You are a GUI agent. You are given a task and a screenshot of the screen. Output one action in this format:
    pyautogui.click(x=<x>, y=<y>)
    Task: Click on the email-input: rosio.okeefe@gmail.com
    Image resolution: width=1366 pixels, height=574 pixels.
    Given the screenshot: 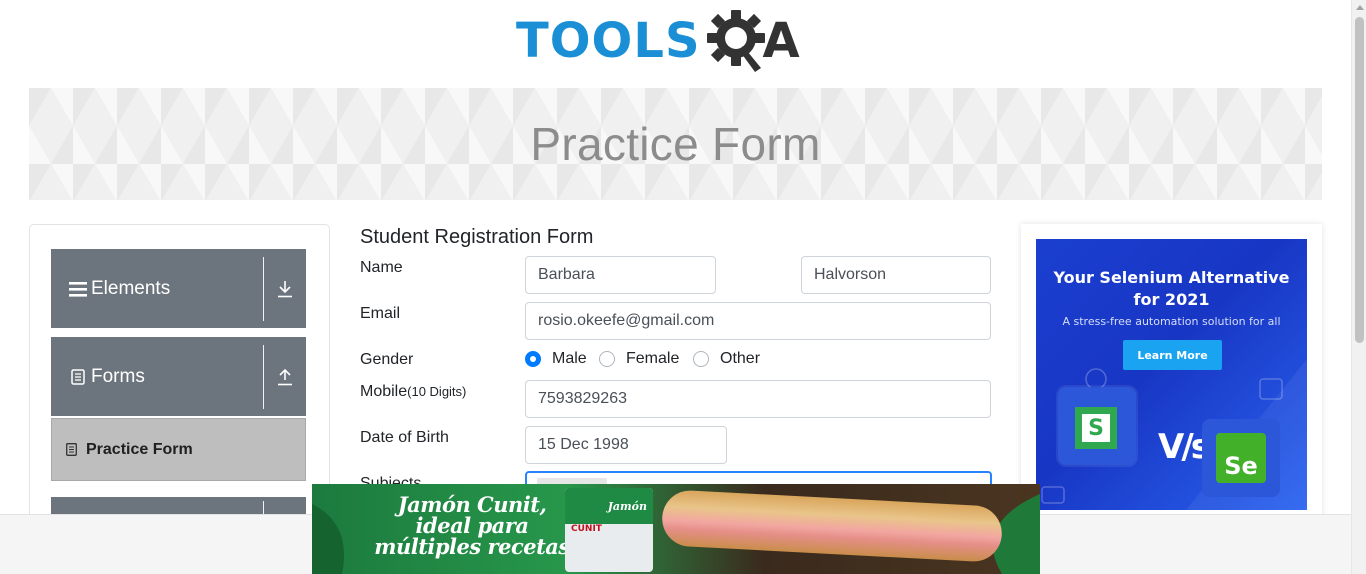 What is the action you would take?
    pyautogui.click(x=758, y=321)
    